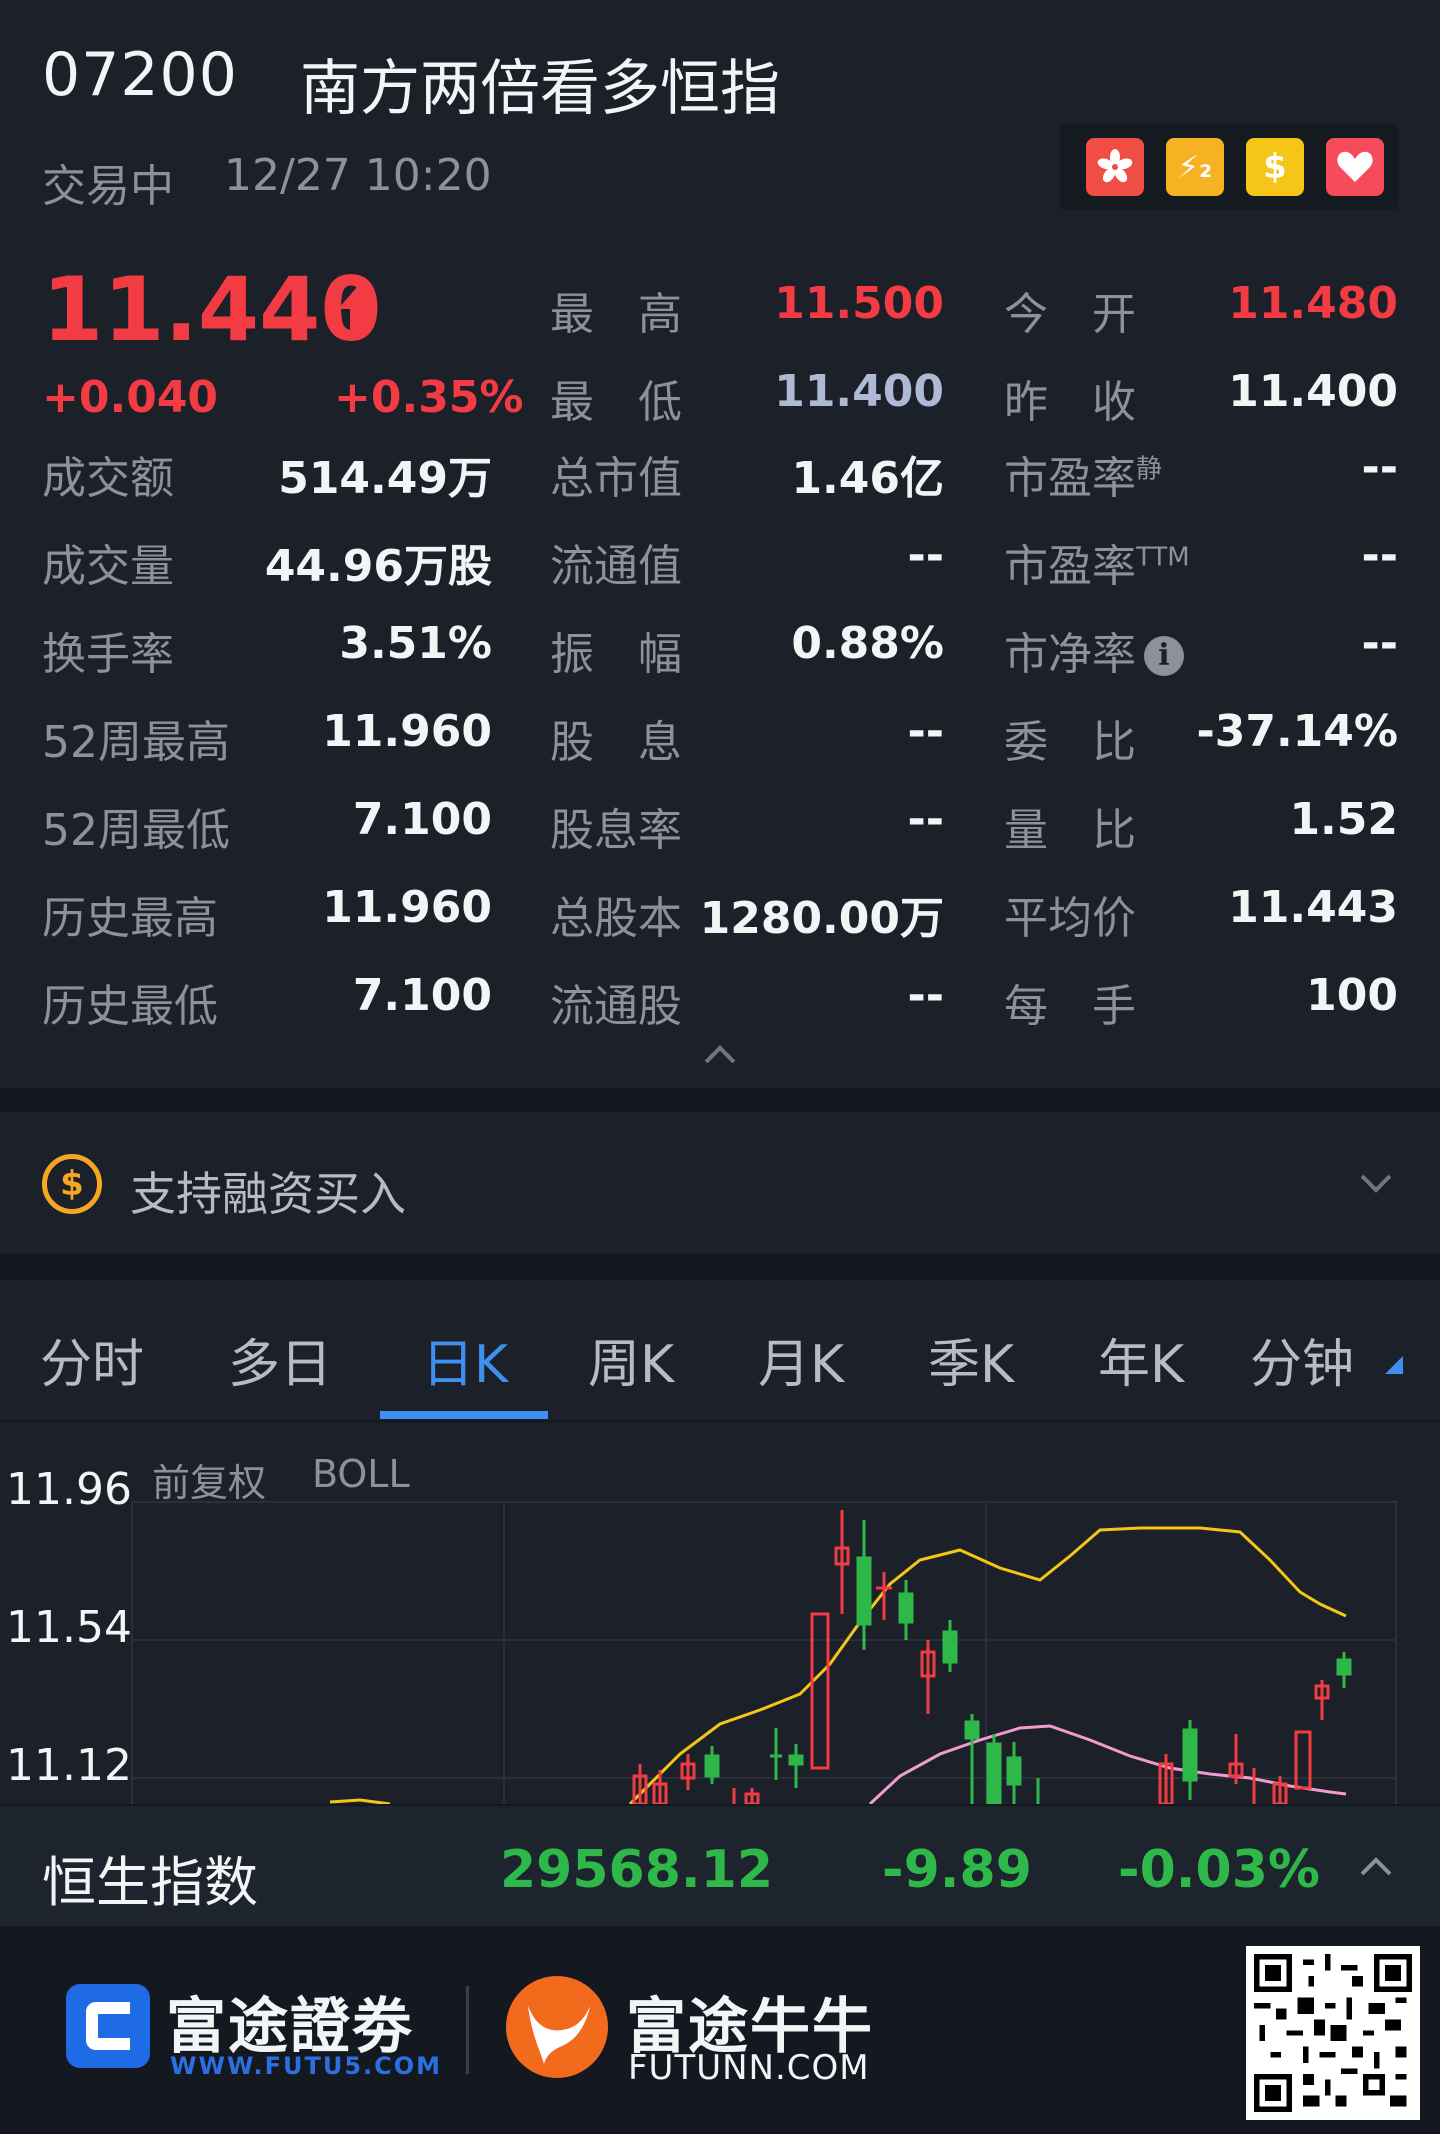  I want to click on badge-group: ⚡₂ $, so click(1229, 167).